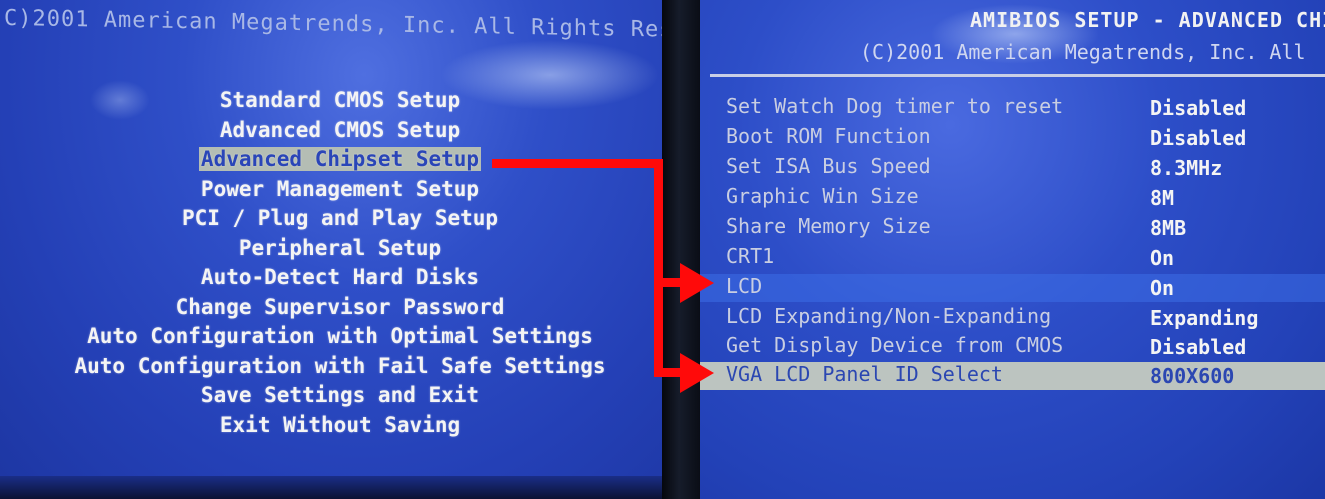  Describe the element at coordinates (340, 337) in the screenshot. I see `menu-item-auto-config-optimal: Auto Configuration with Optimal Settings` at that location.